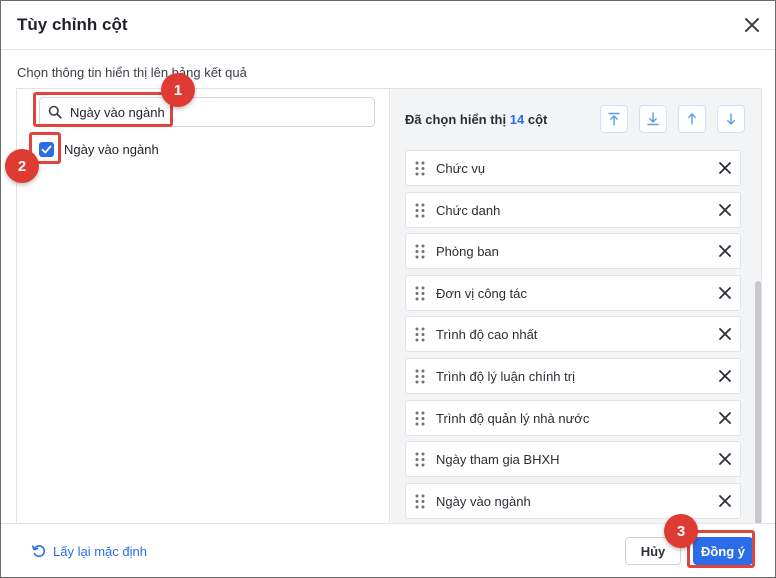 The width and height of the screenshot is (776, 578). I want to click on selected-column-item: Trình độ quản lý nhà nước, so click(573, 417).